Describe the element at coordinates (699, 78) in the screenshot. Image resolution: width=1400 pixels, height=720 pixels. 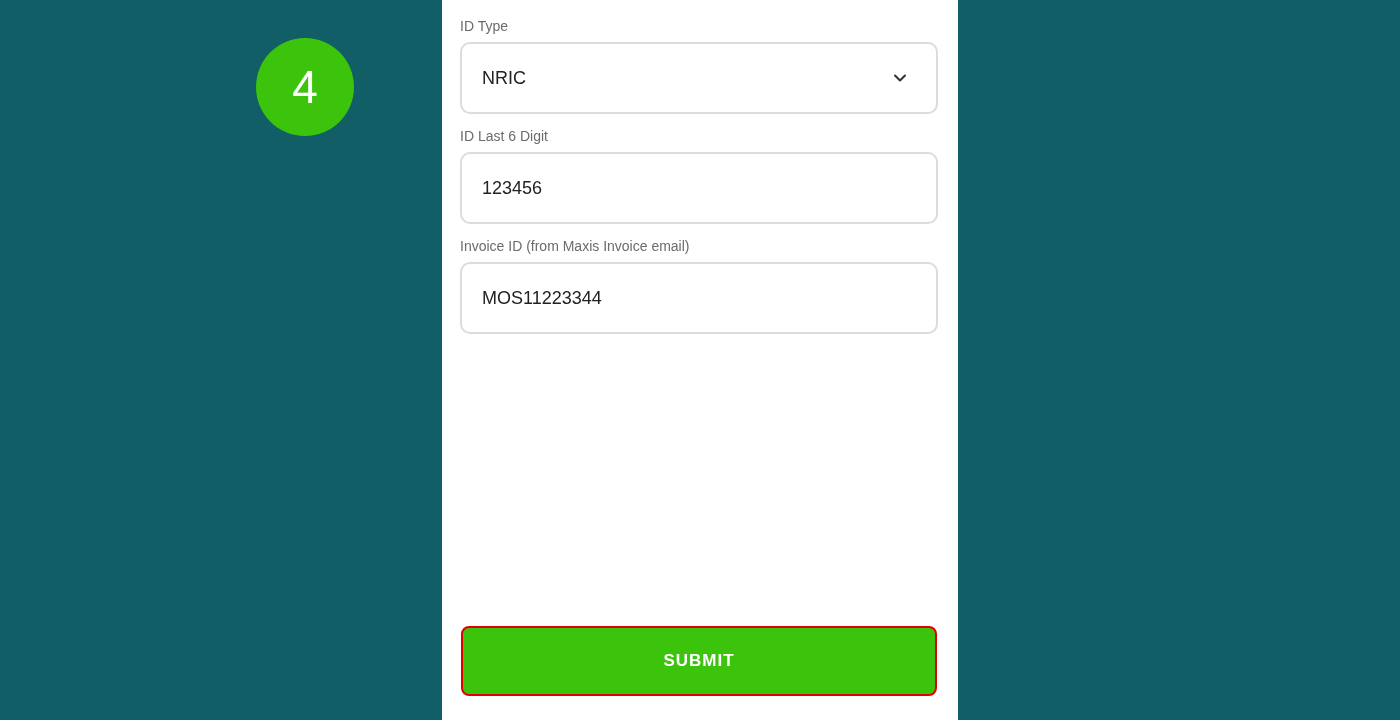
I see `select-field: NRIC` at that location.